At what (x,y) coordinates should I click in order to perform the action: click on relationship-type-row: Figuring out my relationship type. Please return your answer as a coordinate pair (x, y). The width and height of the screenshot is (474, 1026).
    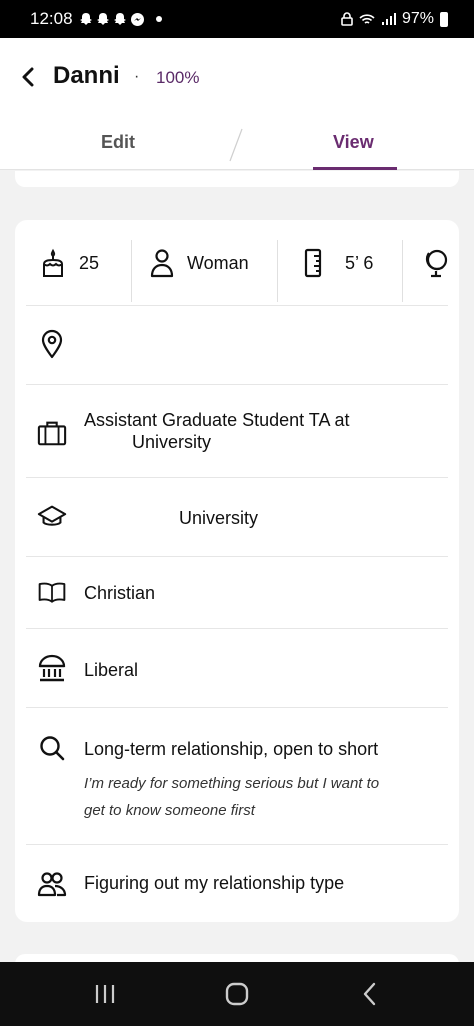
    Looking at the image, I should click on (237, 883).